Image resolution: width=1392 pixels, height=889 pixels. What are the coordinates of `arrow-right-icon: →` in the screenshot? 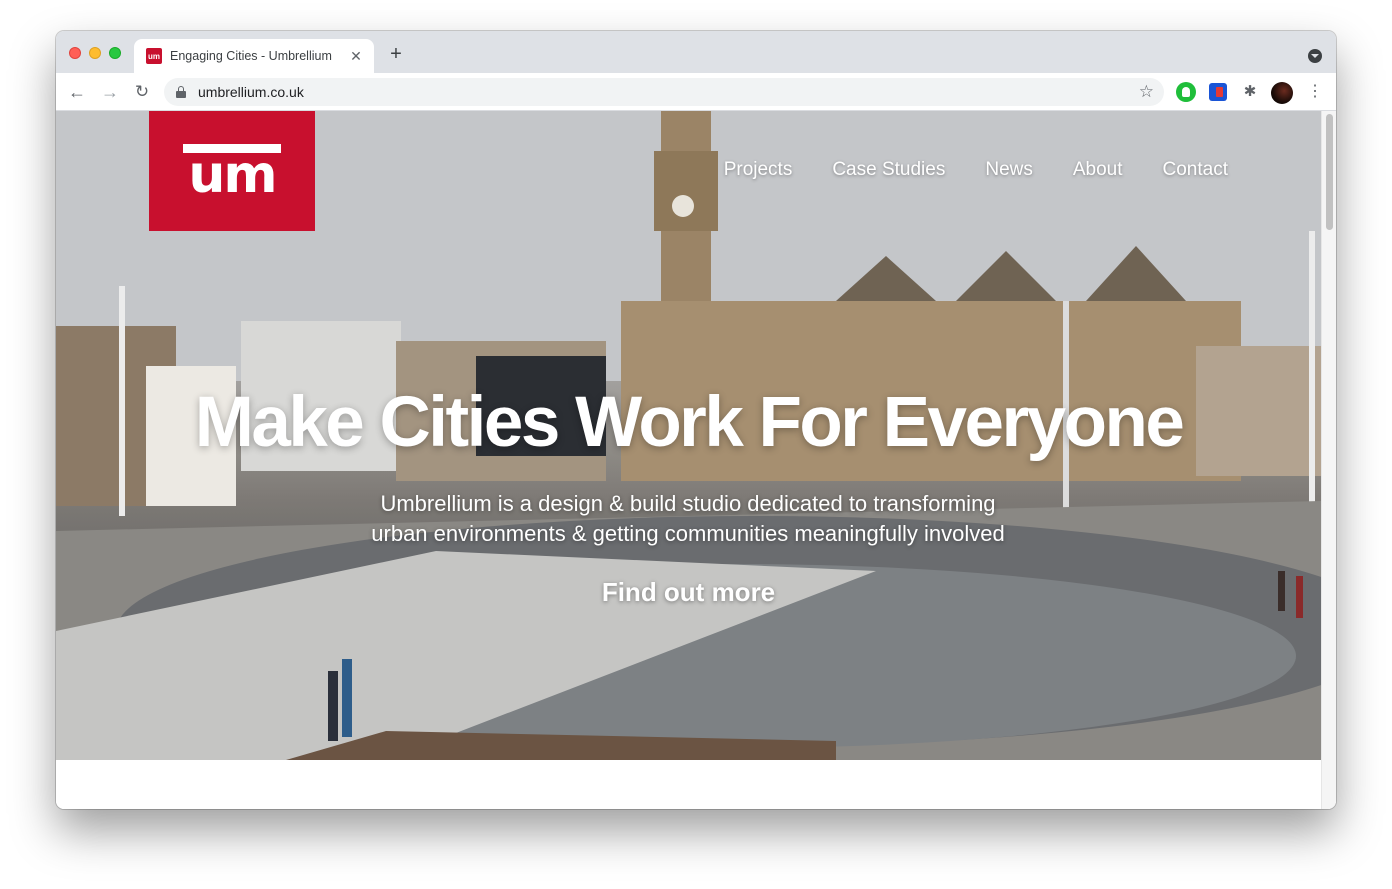 It's located at (110, 92).